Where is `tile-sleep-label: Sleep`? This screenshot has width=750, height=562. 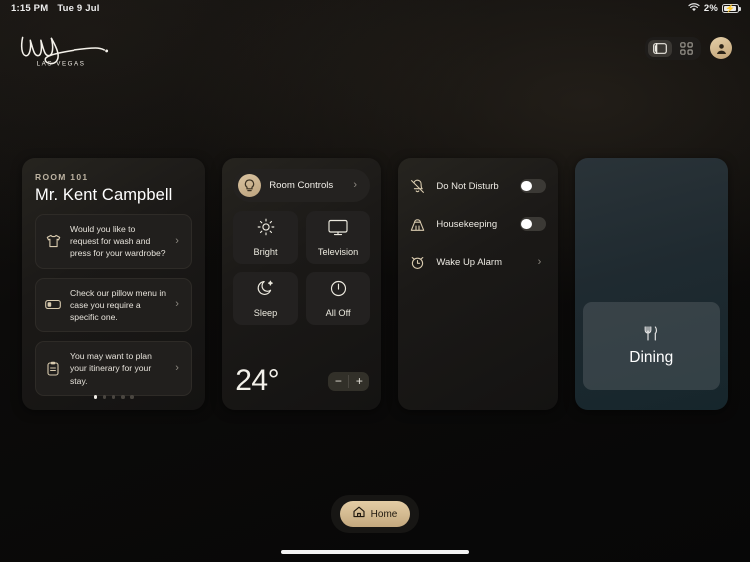
tile-sleep-label: Sleep is located at coordinates (265, 313).